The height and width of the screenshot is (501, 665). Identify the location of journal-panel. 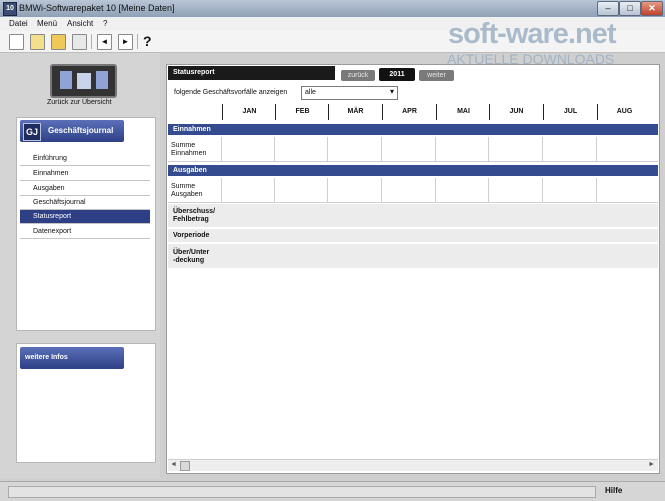
(86, 224).